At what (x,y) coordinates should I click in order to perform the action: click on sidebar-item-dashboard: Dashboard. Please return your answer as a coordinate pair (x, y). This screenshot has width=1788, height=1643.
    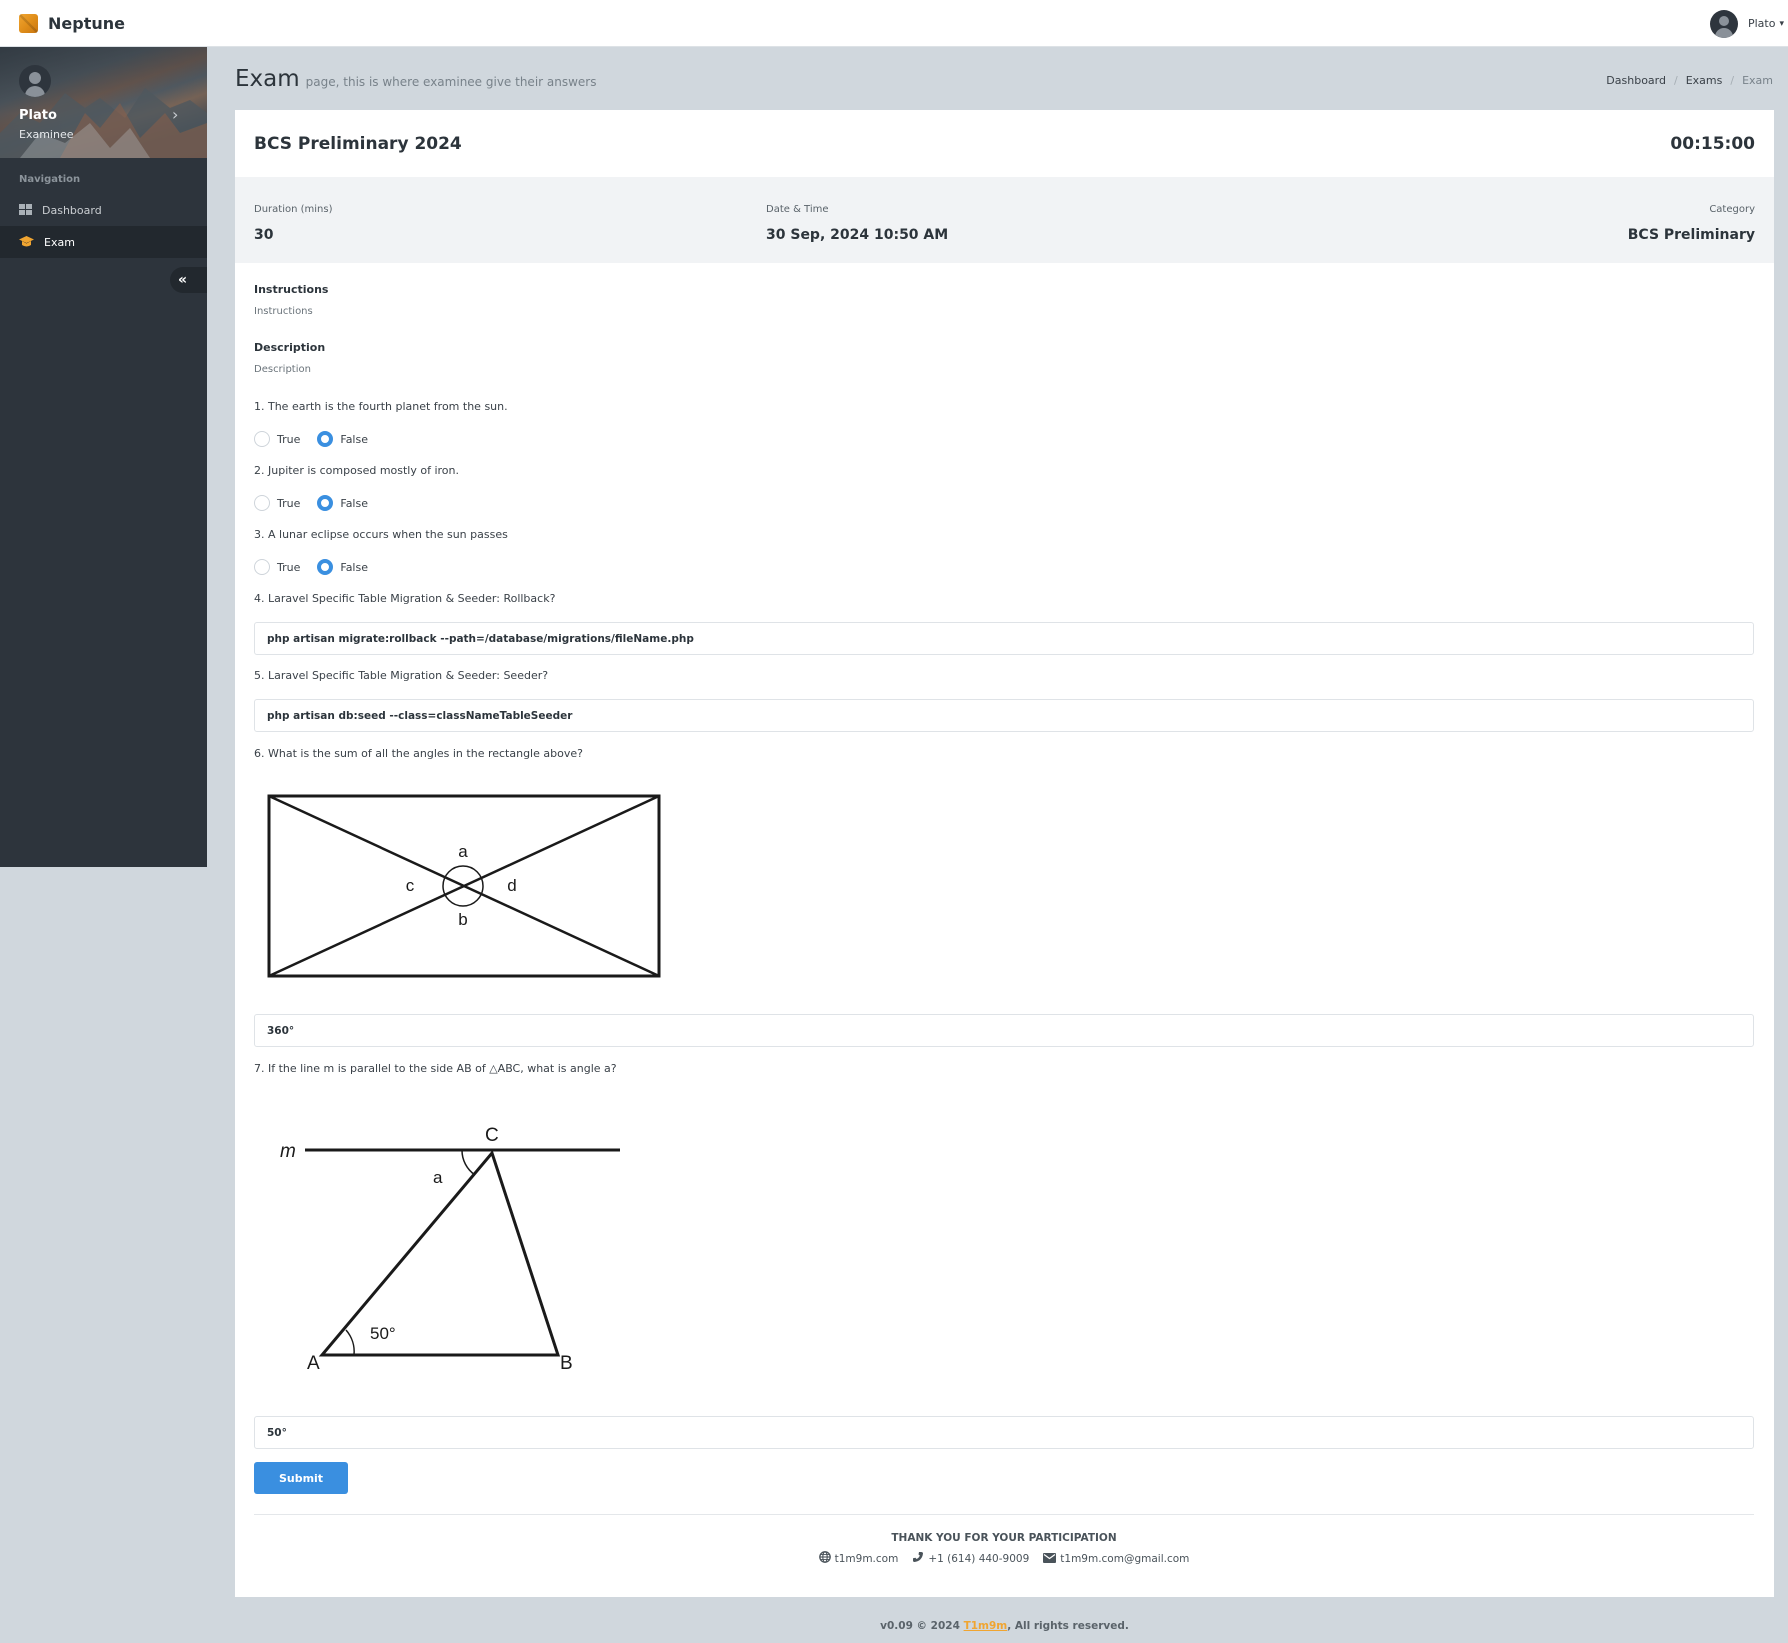
    Looking at the image, I should click on (103, 210).